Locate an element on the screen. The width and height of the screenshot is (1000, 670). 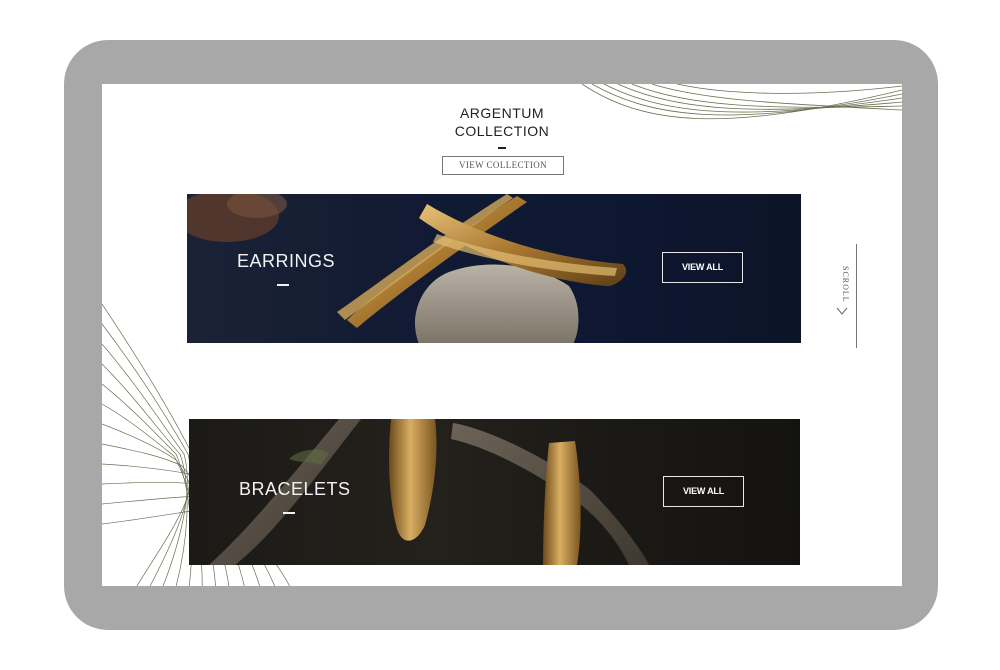
bracelets-banner: BRACELETS VIEW ALL is located at coordinates (494, 492).